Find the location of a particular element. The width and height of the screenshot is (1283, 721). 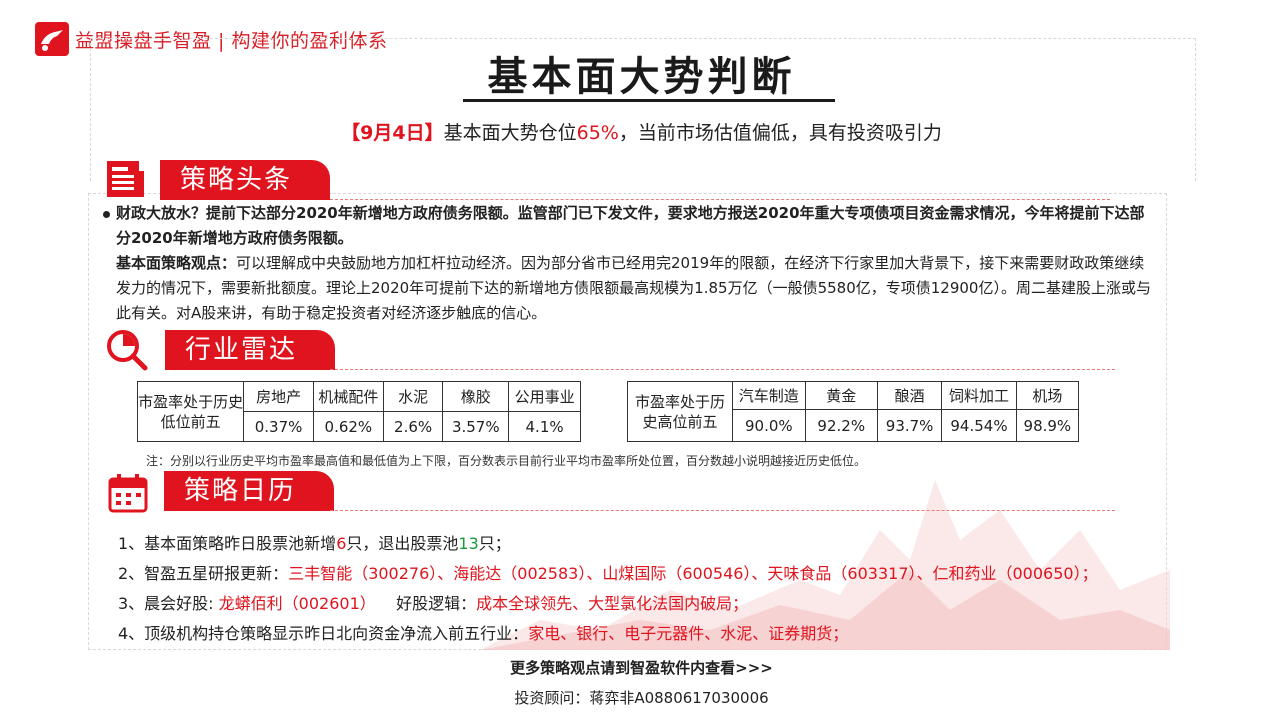

summary-text-a: 基本面大势仓位 is located at coordinates (510, 133).